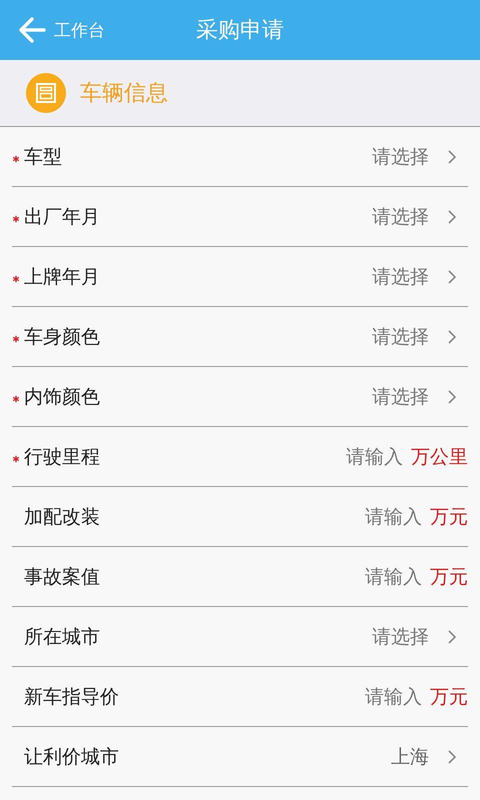  What do you see at coordinates (62, 277) in the screenshot?
I see `field-label: 上牌年月` at bounding box center [62, 277].